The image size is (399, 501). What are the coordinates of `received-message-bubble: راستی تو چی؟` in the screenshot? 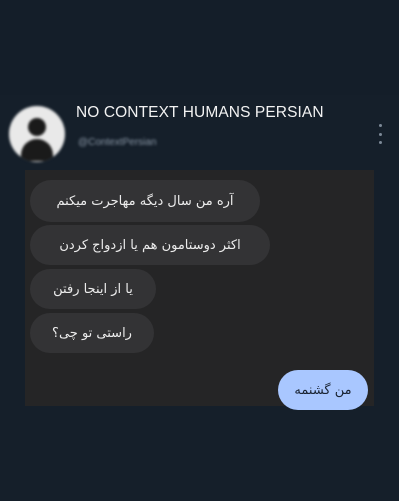 It's located at (92, 333).